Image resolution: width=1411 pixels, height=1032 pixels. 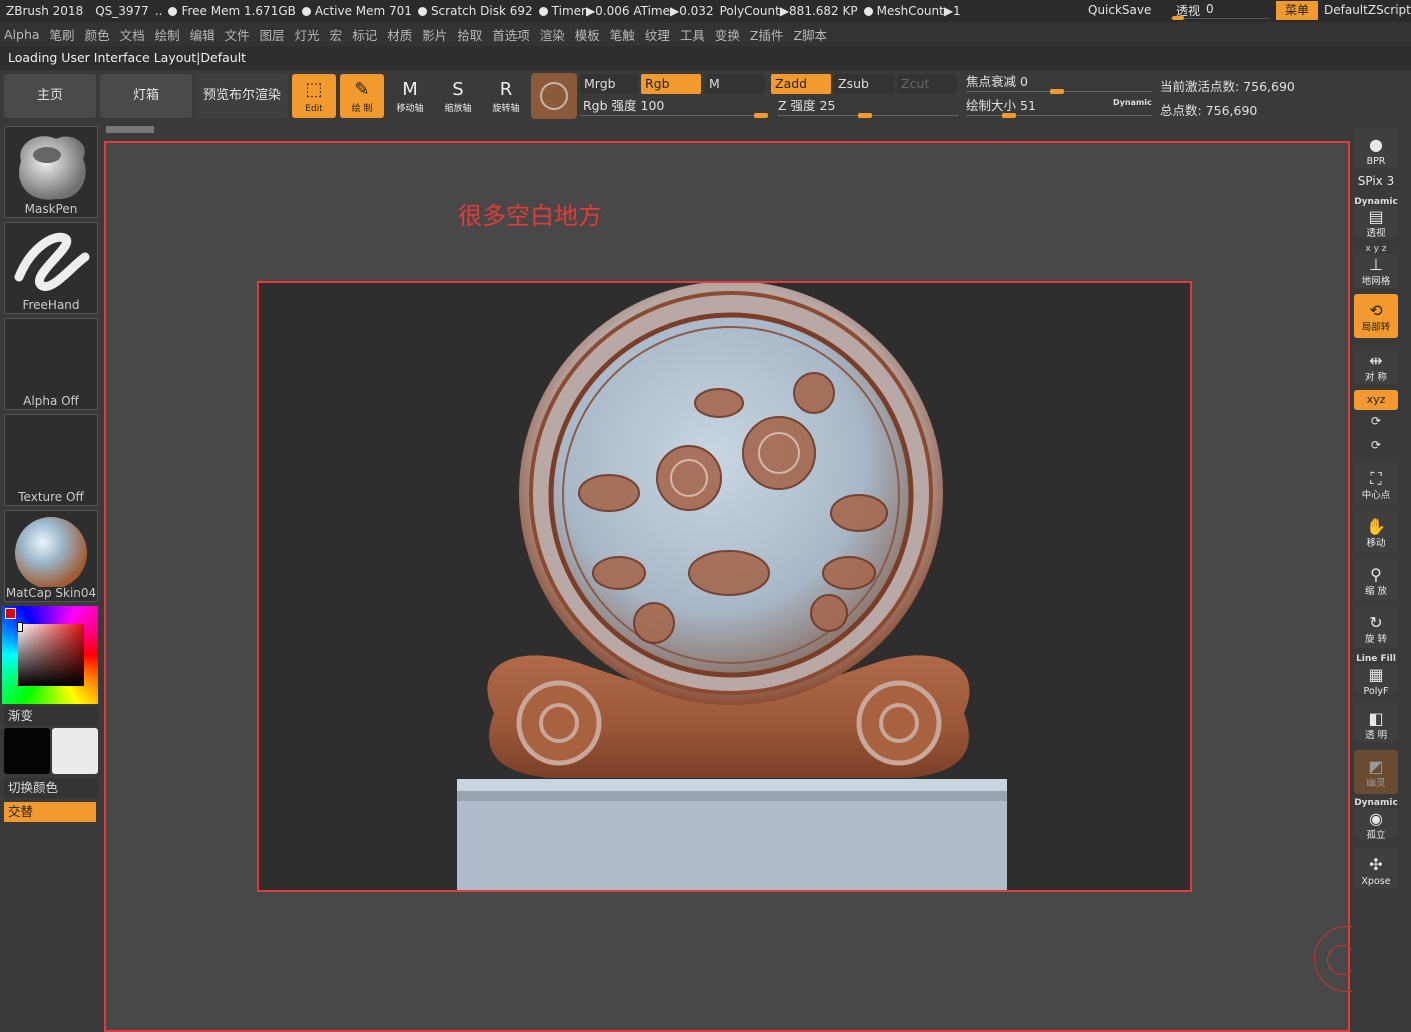 I want to click on symmetry-button: ⇹ 对 称, so click(x=1376, y=367).